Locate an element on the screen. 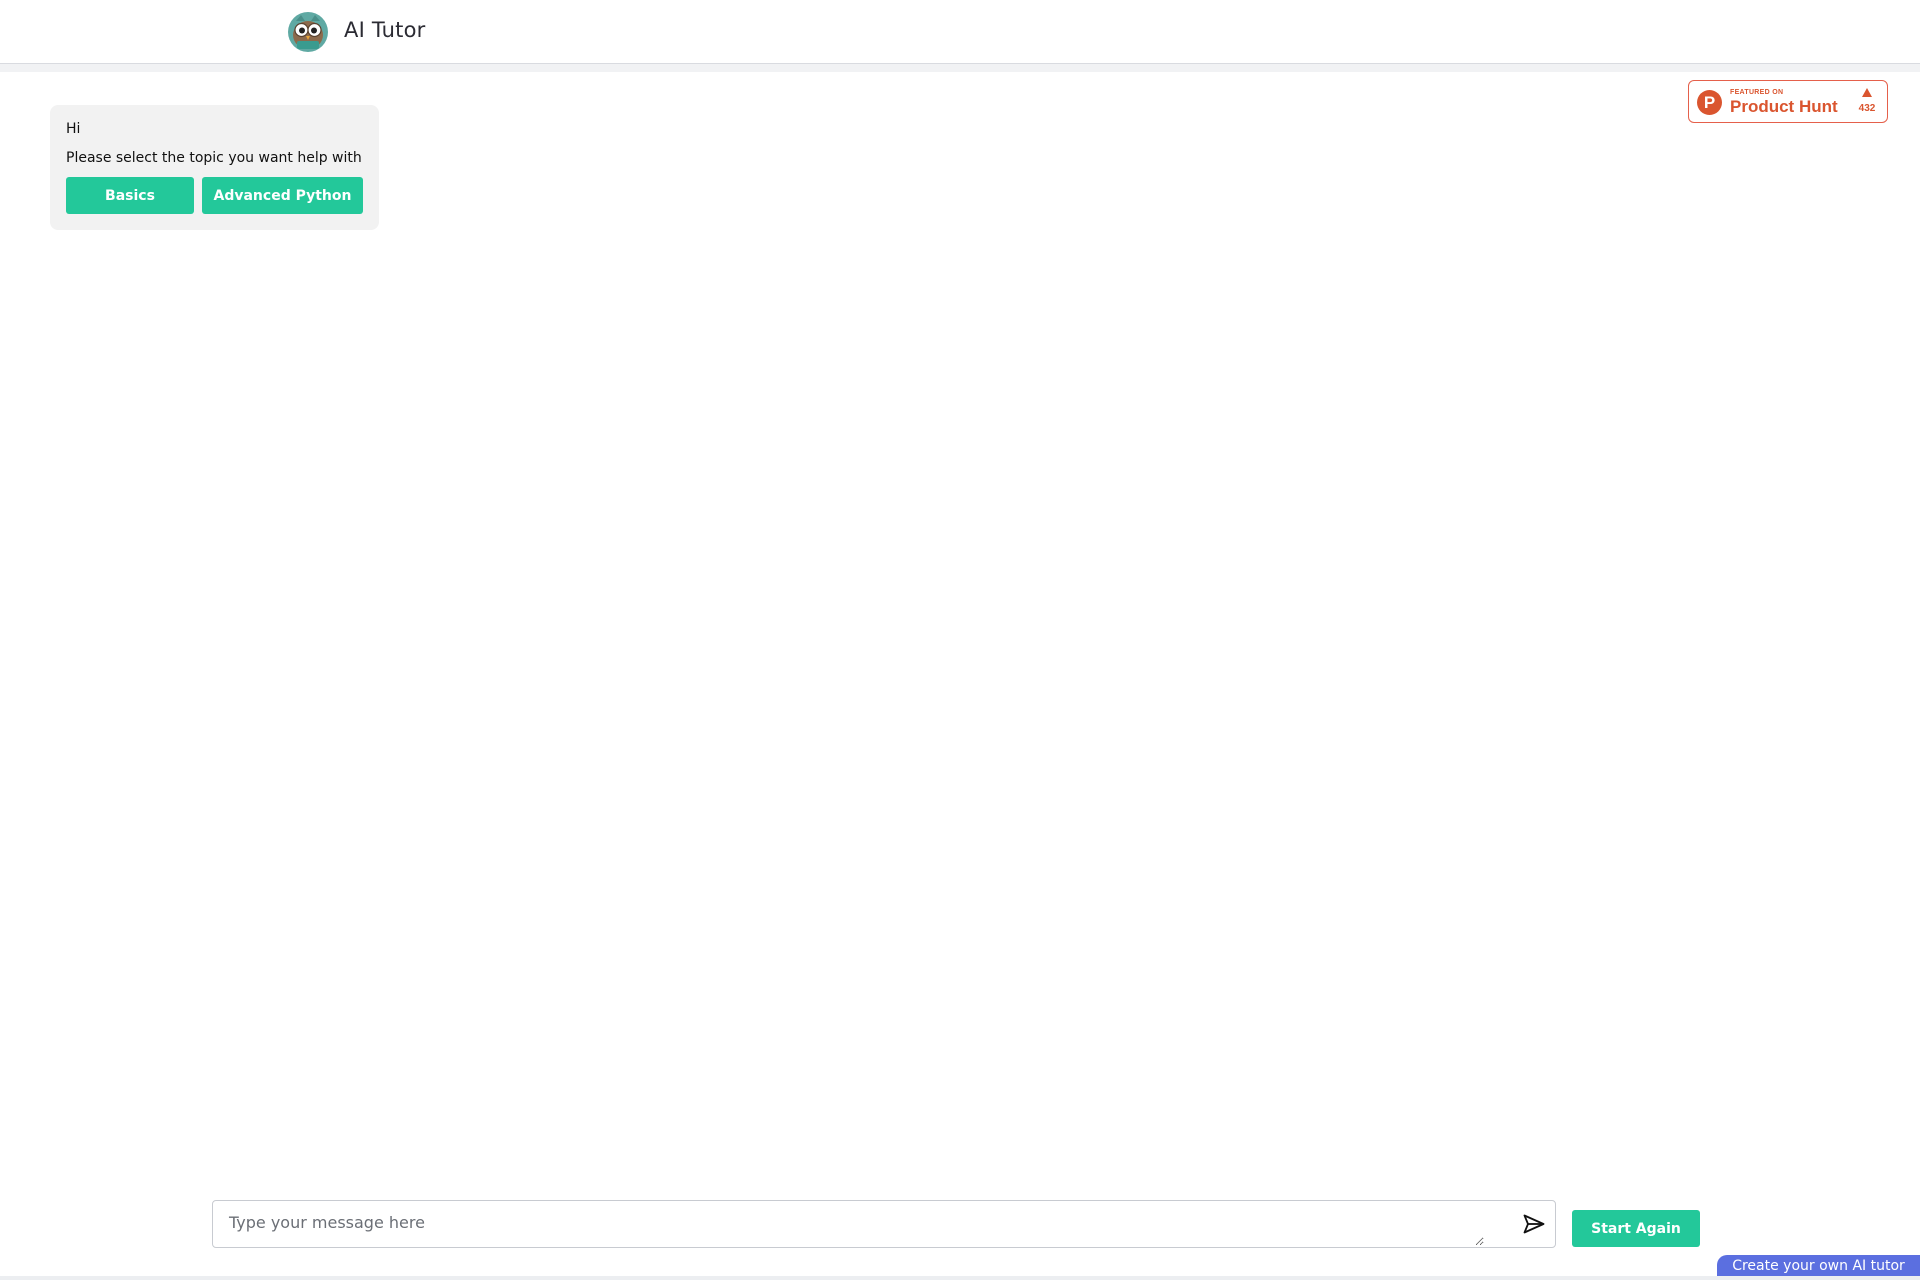 This screenshot has width=1920, height=1280. greeting-text: Hi is located at coordinates (73, 129).